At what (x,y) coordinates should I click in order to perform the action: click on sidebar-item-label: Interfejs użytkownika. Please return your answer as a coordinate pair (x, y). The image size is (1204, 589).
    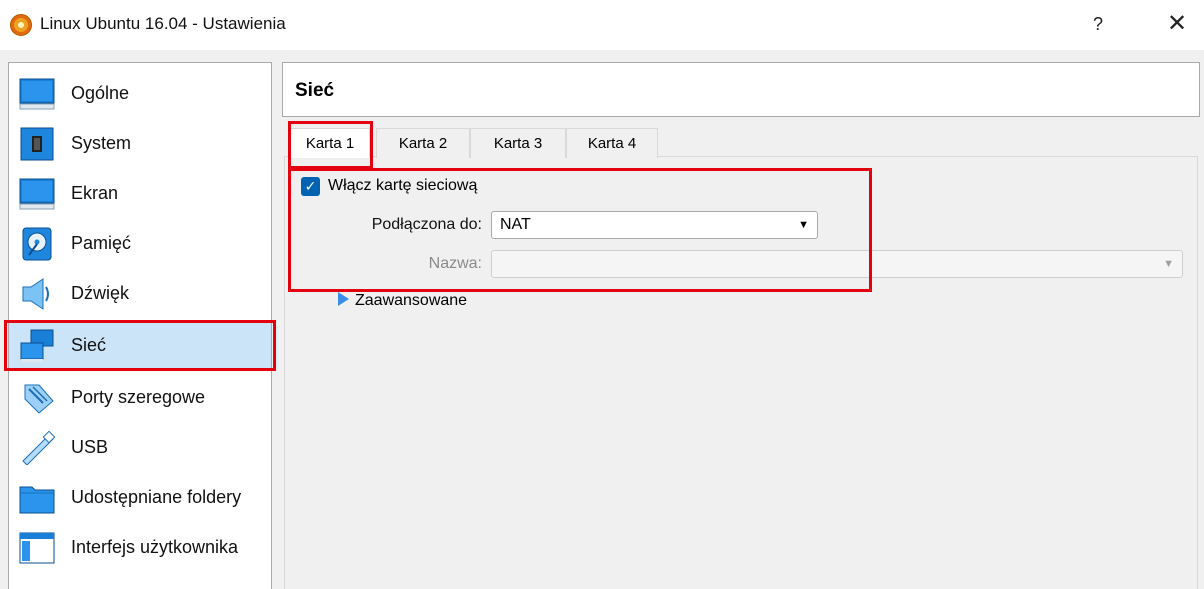
    Looking at the image, I should click on (155, 547).